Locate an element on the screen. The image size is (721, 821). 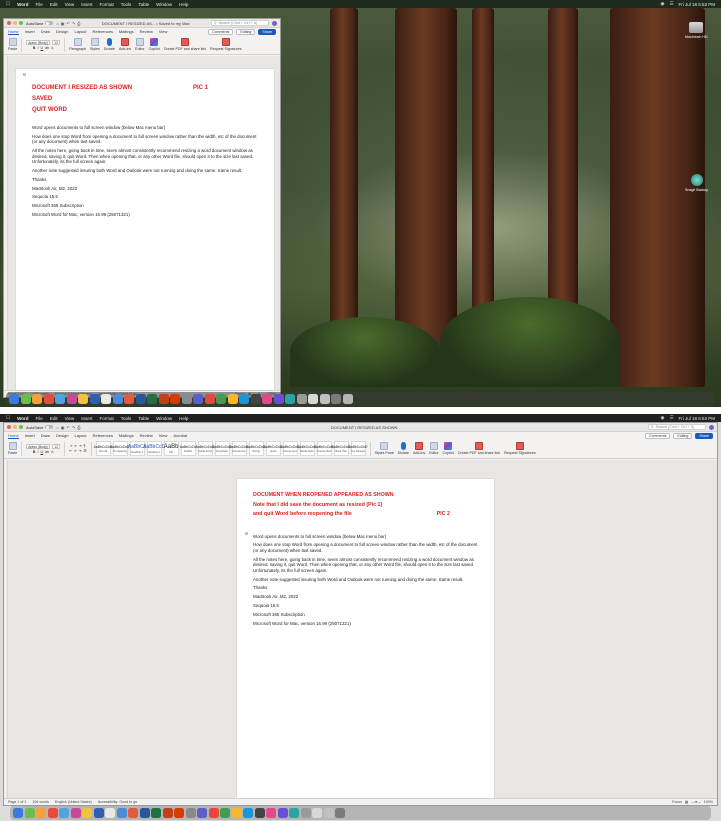
focus-button: Focus is located at coordinates (677, 802).